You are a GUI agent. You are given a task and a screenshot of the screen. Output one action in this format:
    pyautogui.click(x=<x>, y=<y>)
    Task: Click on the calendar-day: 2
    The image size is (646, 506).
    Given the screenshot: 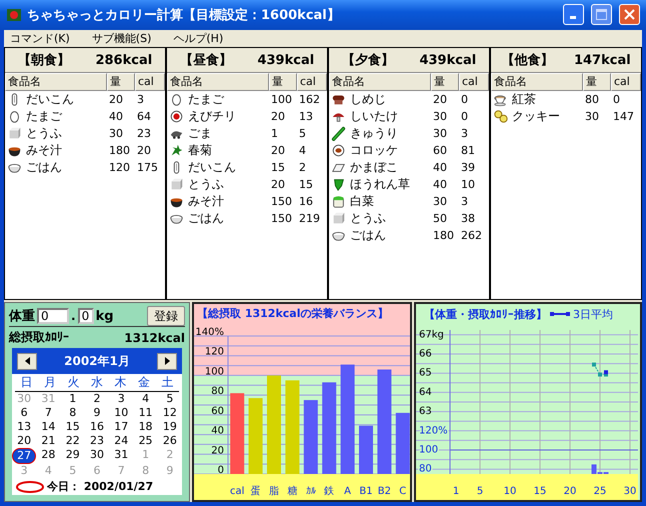 What is the action you would take?
    pyautogui.click(x=97, y=399)
    